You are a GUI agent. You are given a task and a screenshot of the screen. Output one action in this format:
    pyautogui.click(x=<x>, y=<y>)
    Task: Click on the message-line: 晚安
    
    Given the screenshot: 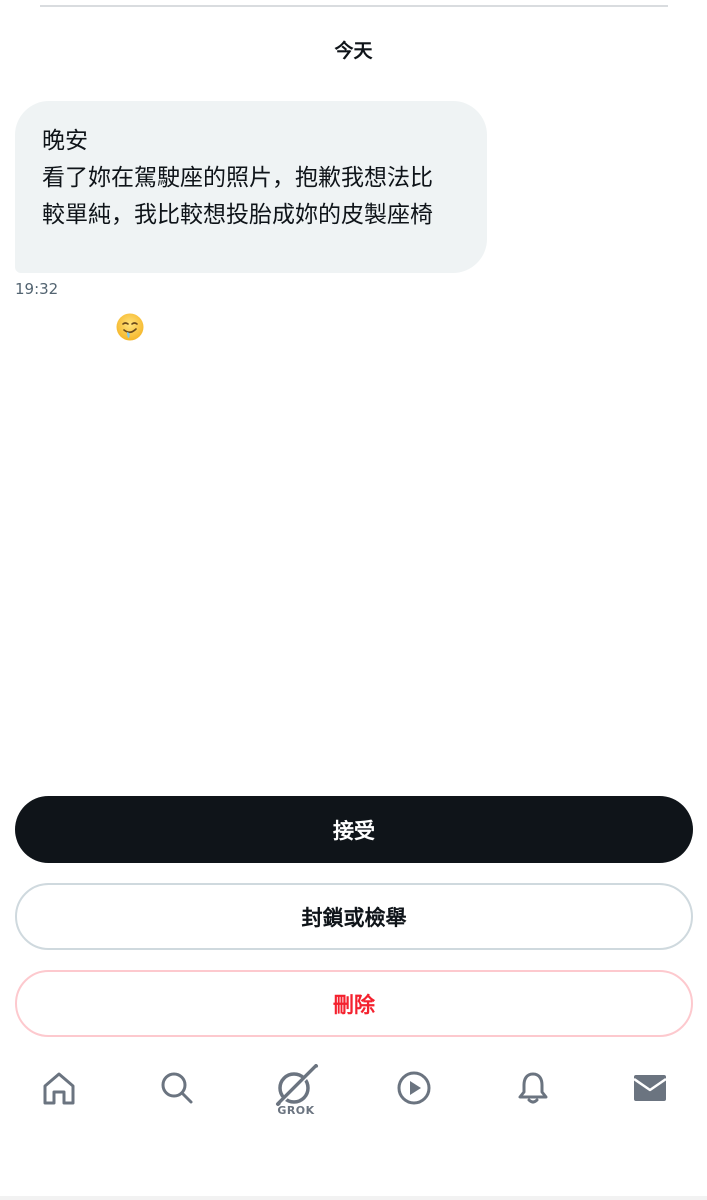 What is the action you would take?
    pyautogui.click(x=65, y=141)
    